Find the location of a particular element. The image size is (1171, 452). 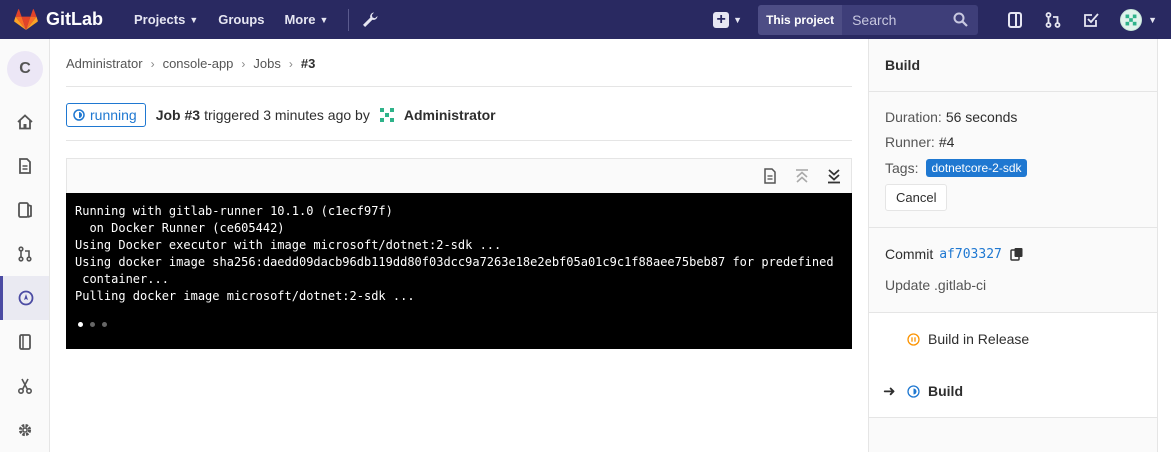

project-avatar: C is located at coordinates (25, 69).